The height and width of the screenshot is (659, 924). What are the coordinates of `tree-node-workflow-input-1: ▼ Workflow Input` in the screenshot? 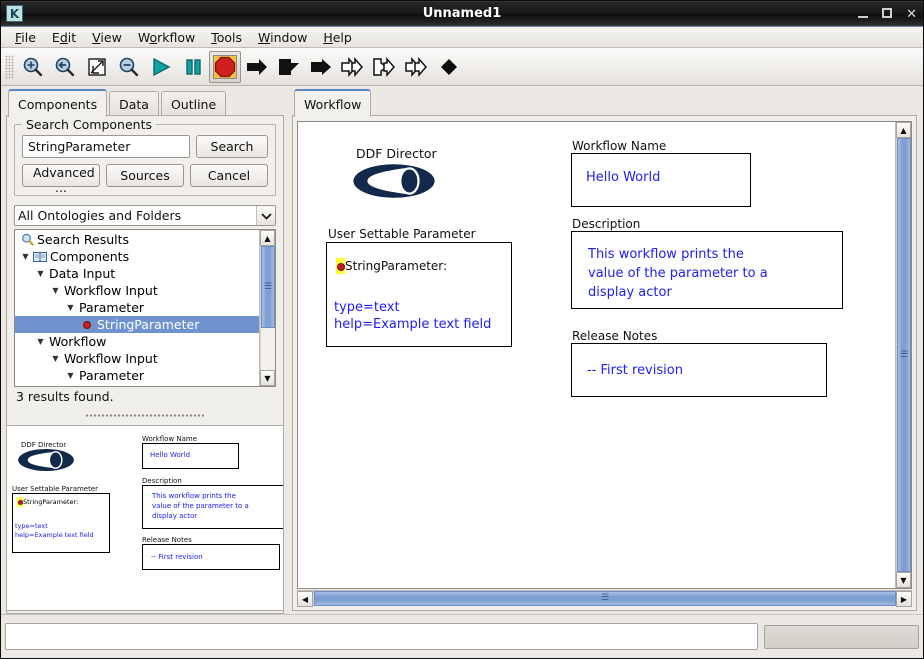 It's located at (137, 290).